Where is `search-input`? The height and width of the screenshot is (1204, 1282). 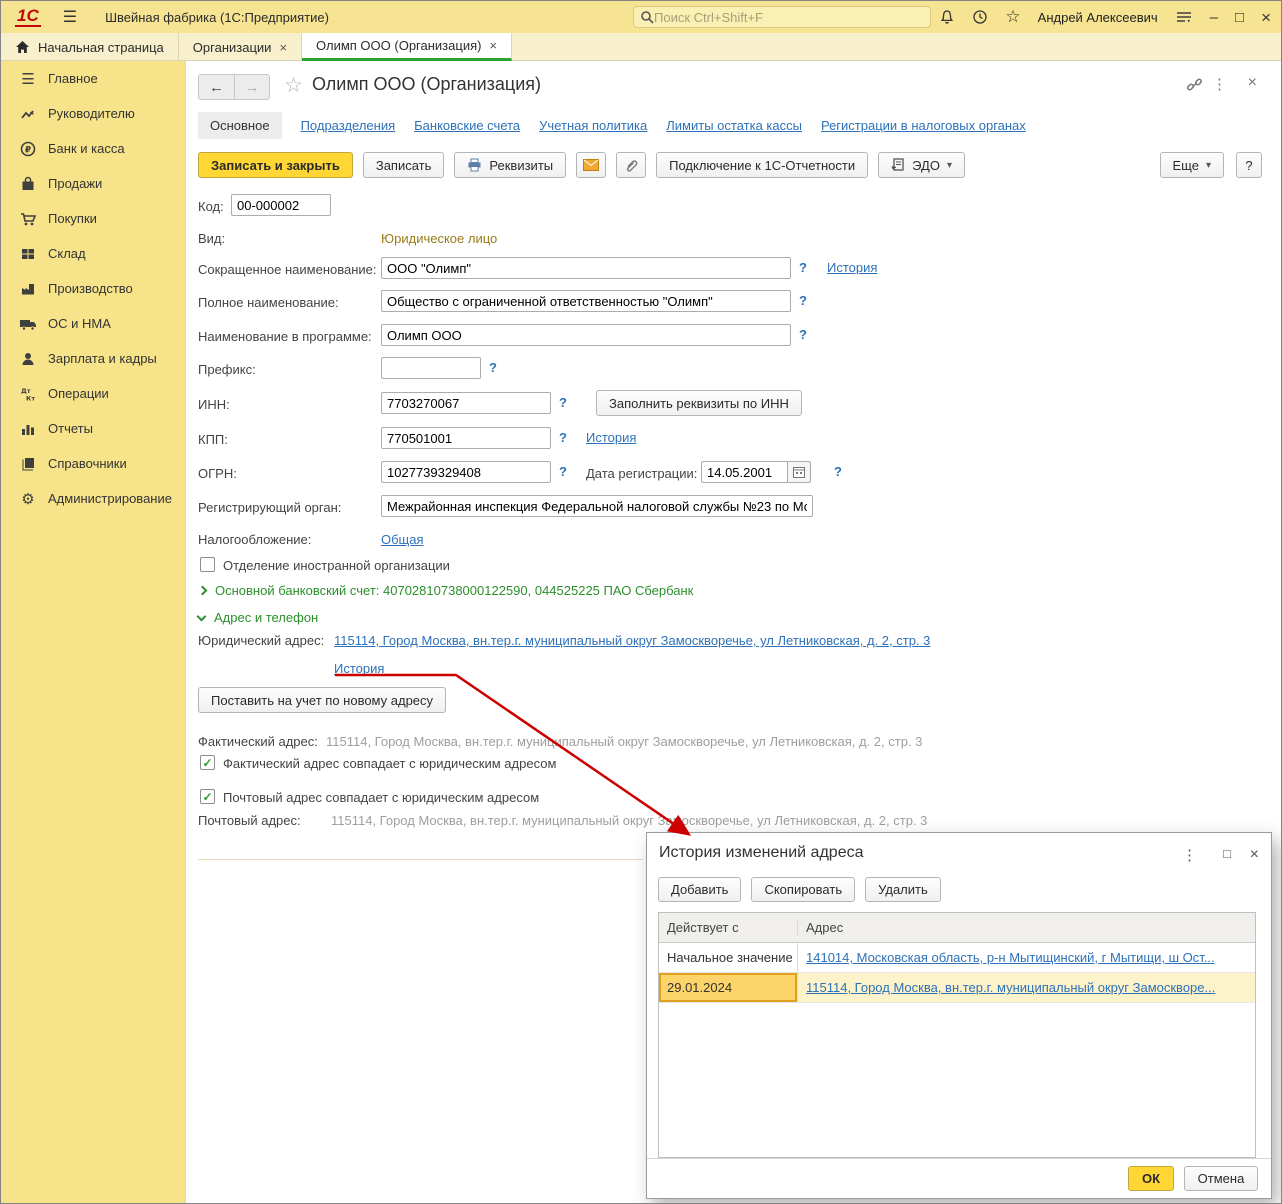
search-input is located at coordinates (789, 17).